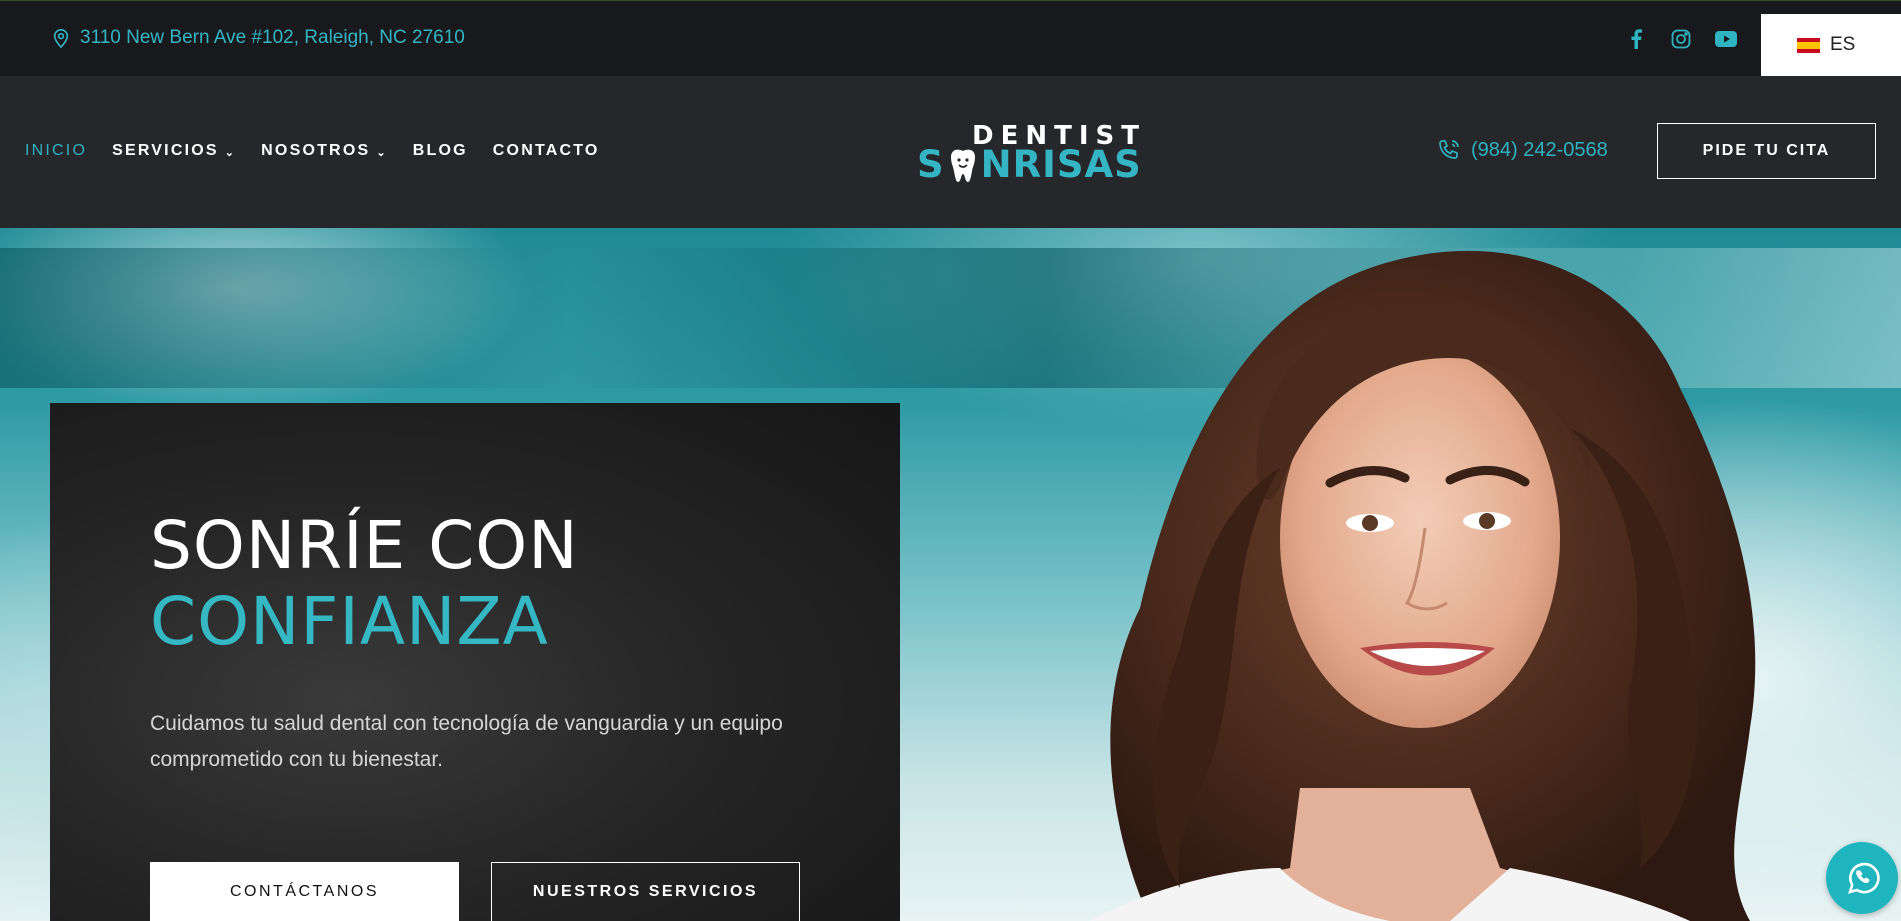  Describe the element at coordinates (1539, 149) in the screenshot. I see `phone-number: (984) 242-0568` at that location.